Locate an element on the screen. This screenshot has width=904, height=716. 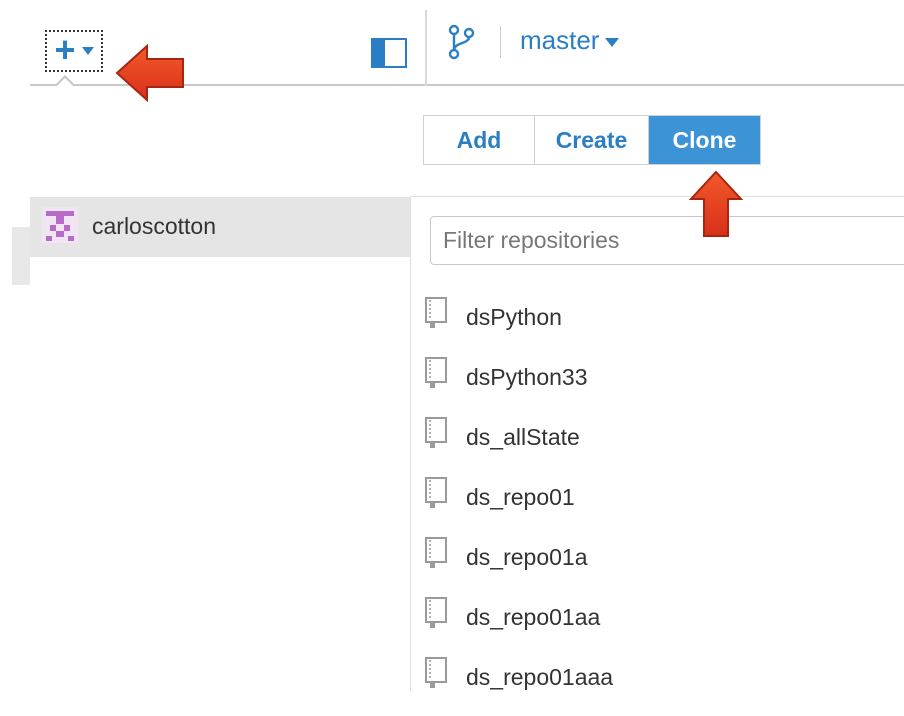
add-menu-button: + is located at coordinates (74, 51).